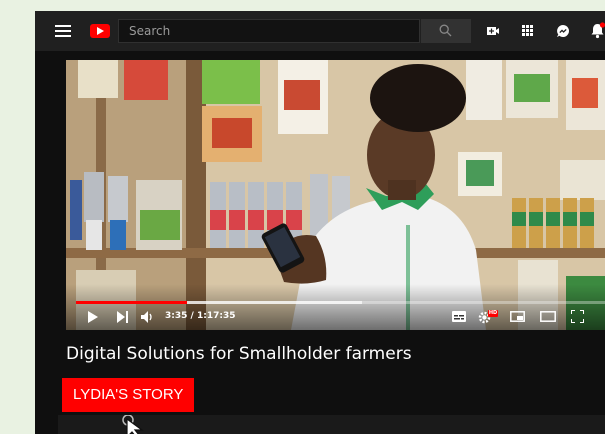  I want to click on hd-badge: HD, so click(493, 313).